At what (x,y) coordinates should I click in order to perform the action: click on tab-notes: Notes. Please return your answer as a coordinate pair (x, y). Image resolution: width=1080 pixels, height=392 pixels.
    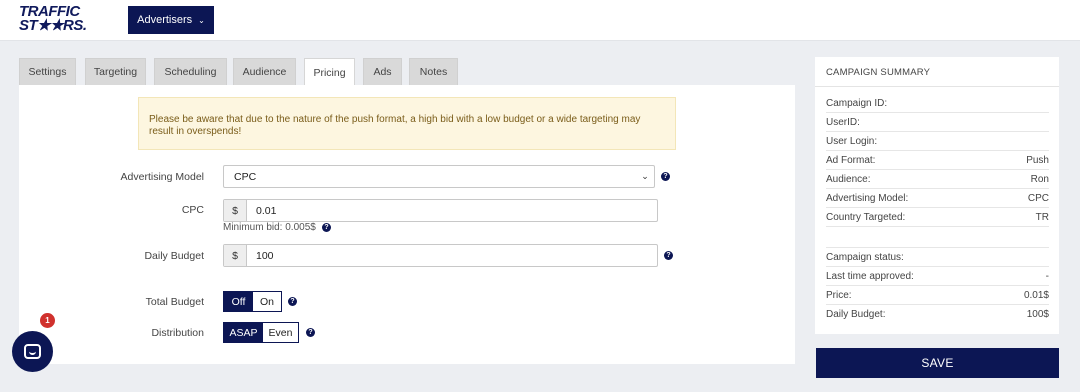
    Looking at the image, I should click on (433, 71).